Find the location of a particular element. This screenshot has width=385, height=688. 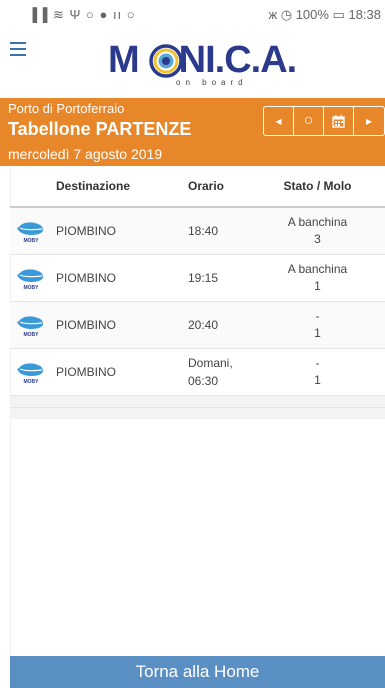

home-button: Torna alla Home is located at coordinates (197, 672).